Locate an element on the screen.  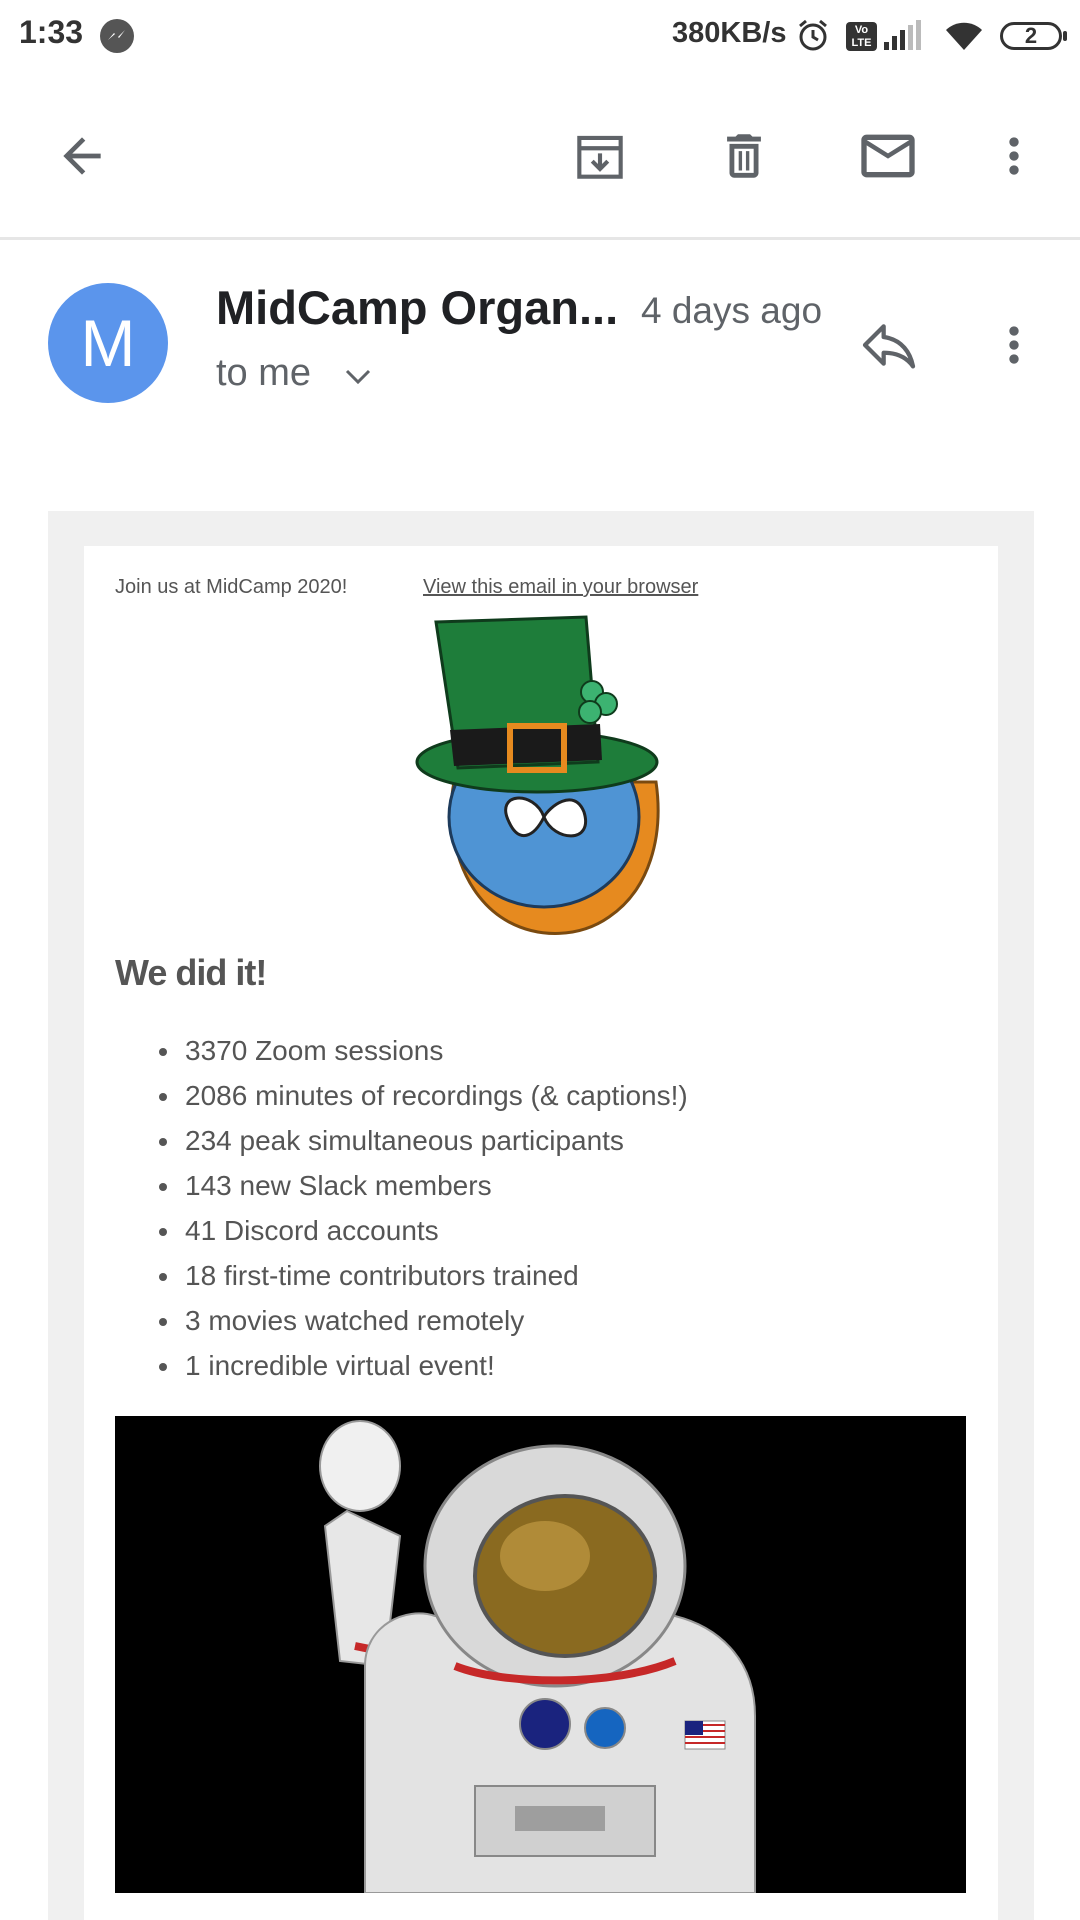
leprechaun-drop-logo is located at coordinates (537, 775).